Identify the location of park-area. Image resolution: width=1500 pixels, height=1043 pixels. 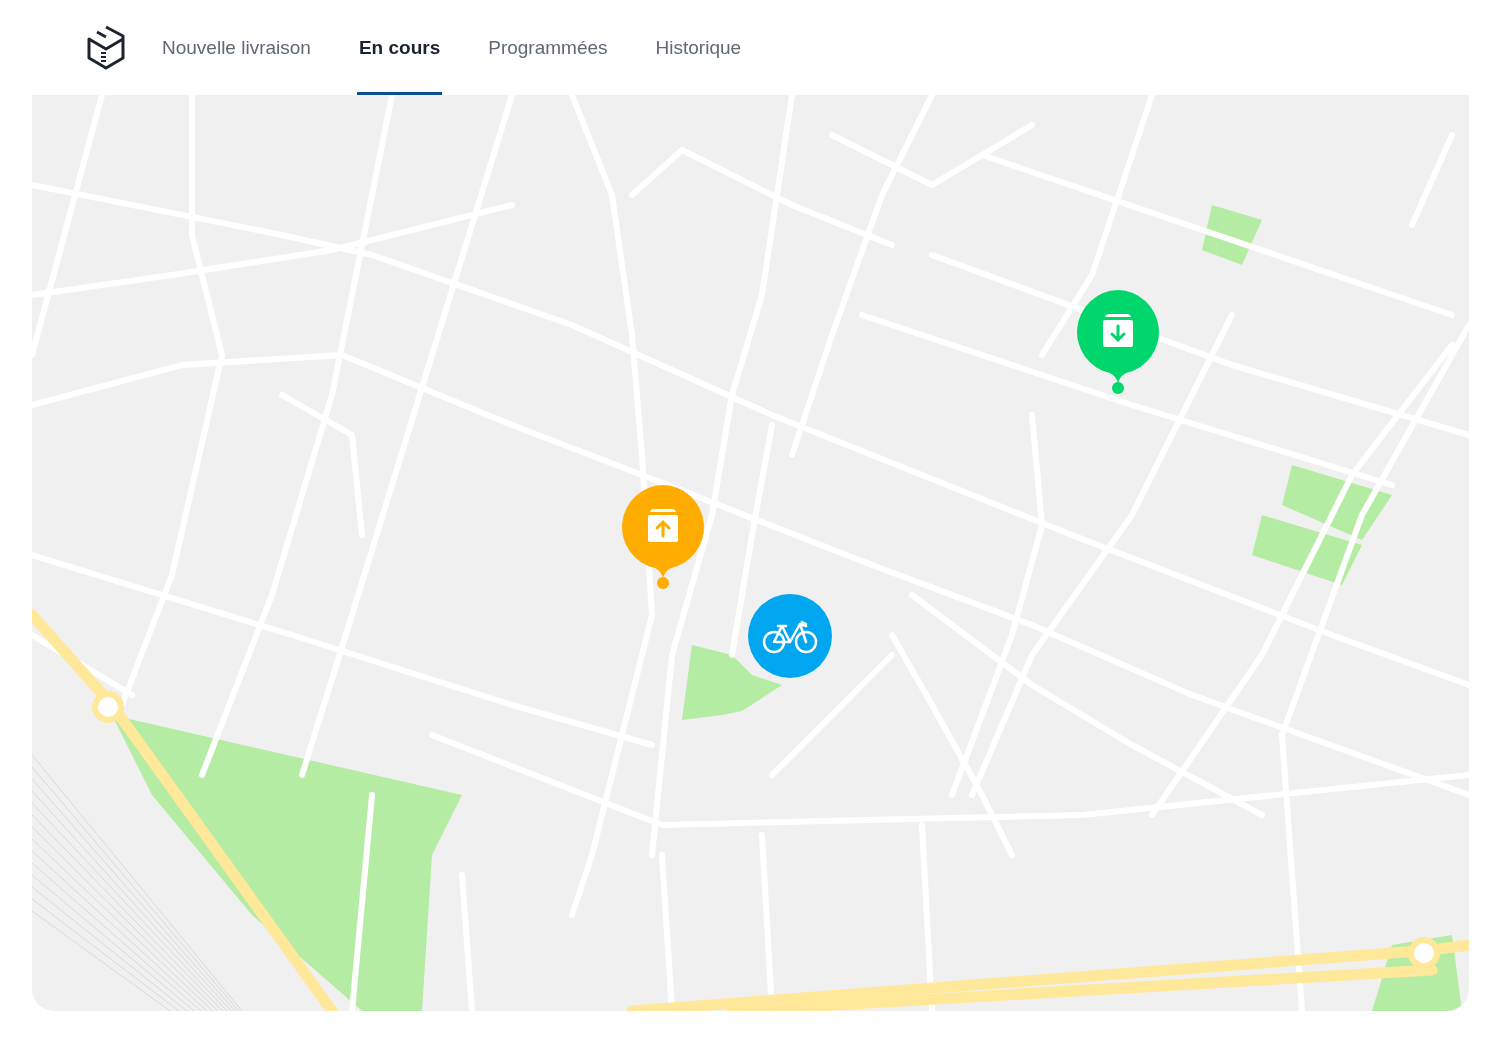
(1232, 235).